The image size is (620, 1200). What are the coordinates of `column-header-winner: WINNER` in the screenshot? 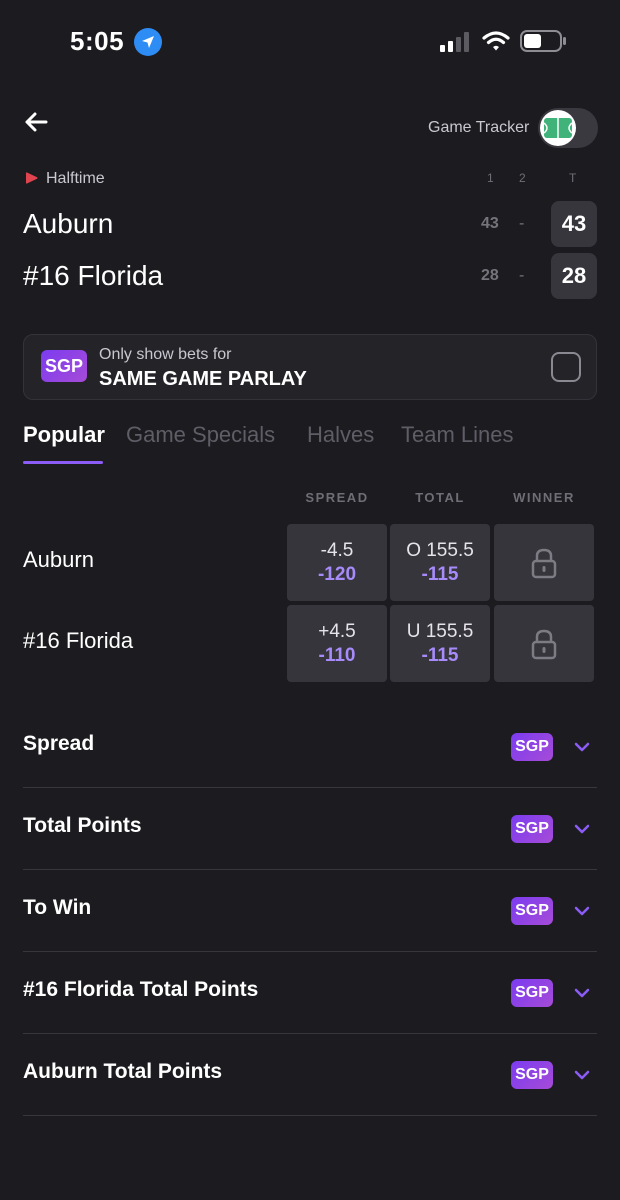 It's located at (544, 497).